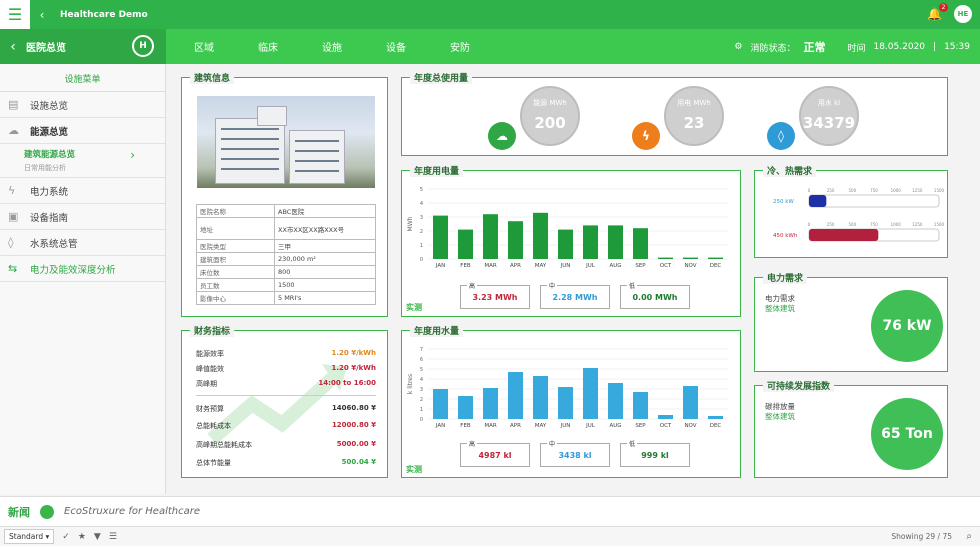 Image resolution: width=980 pixels, height=551 pixels. What do you see at coordinates (82, 243) in the screenshot?
I see `sidebar-item-water-system: ◊ 水系统总管` at bounding box center [82, 243].